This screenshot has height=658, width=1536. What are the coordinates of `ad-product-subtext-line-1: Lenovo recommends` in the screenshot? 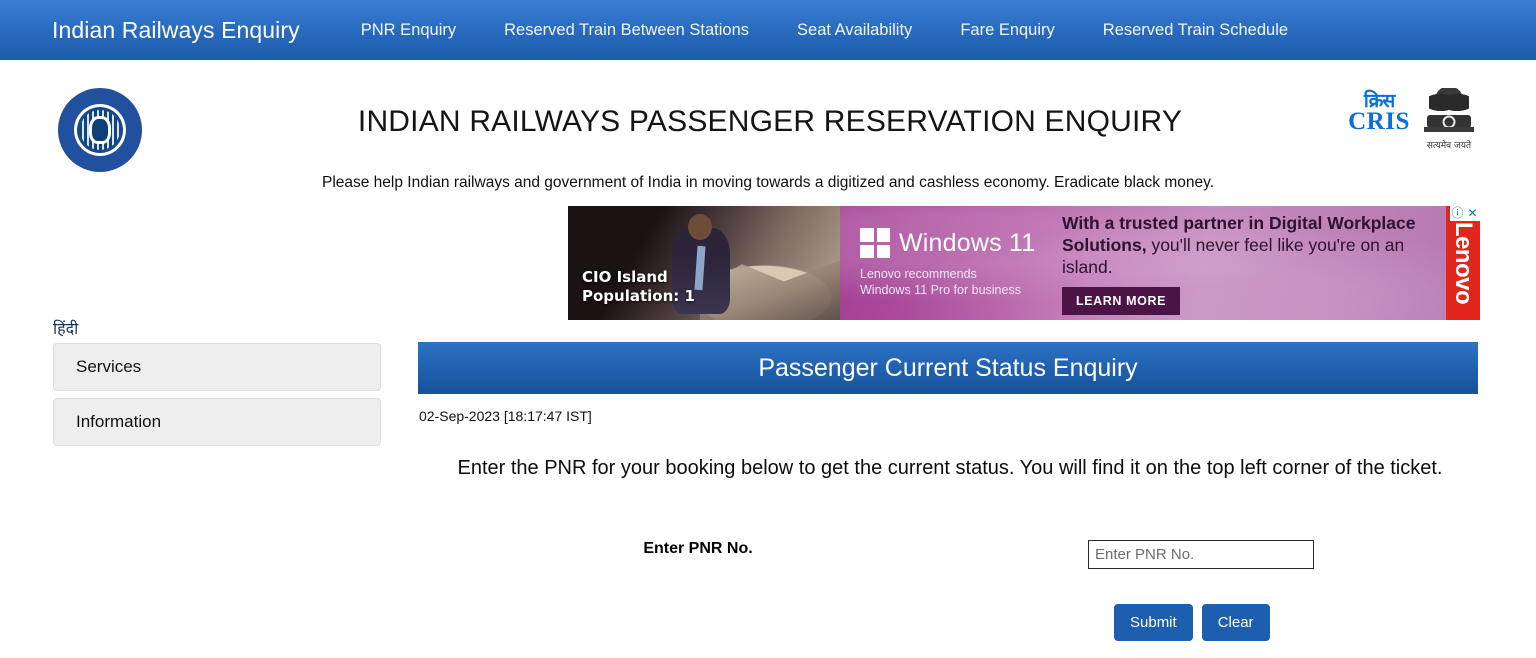 It's located at (918, 274).